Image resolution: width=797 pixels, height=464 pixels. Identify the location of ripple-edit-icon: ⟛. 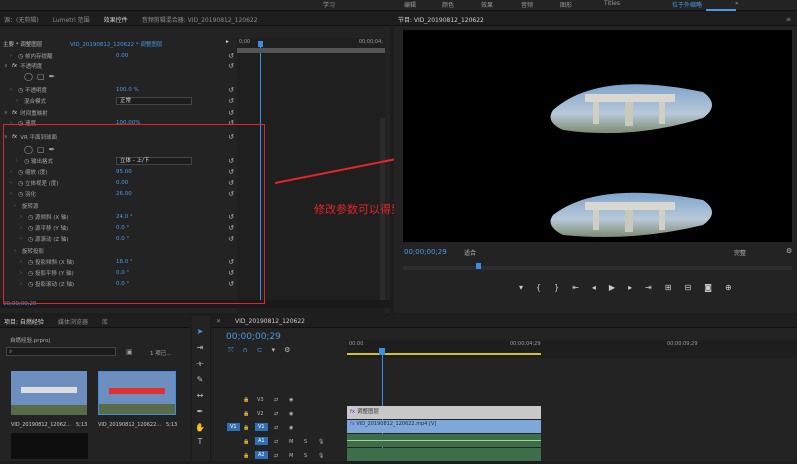
(200, 364).